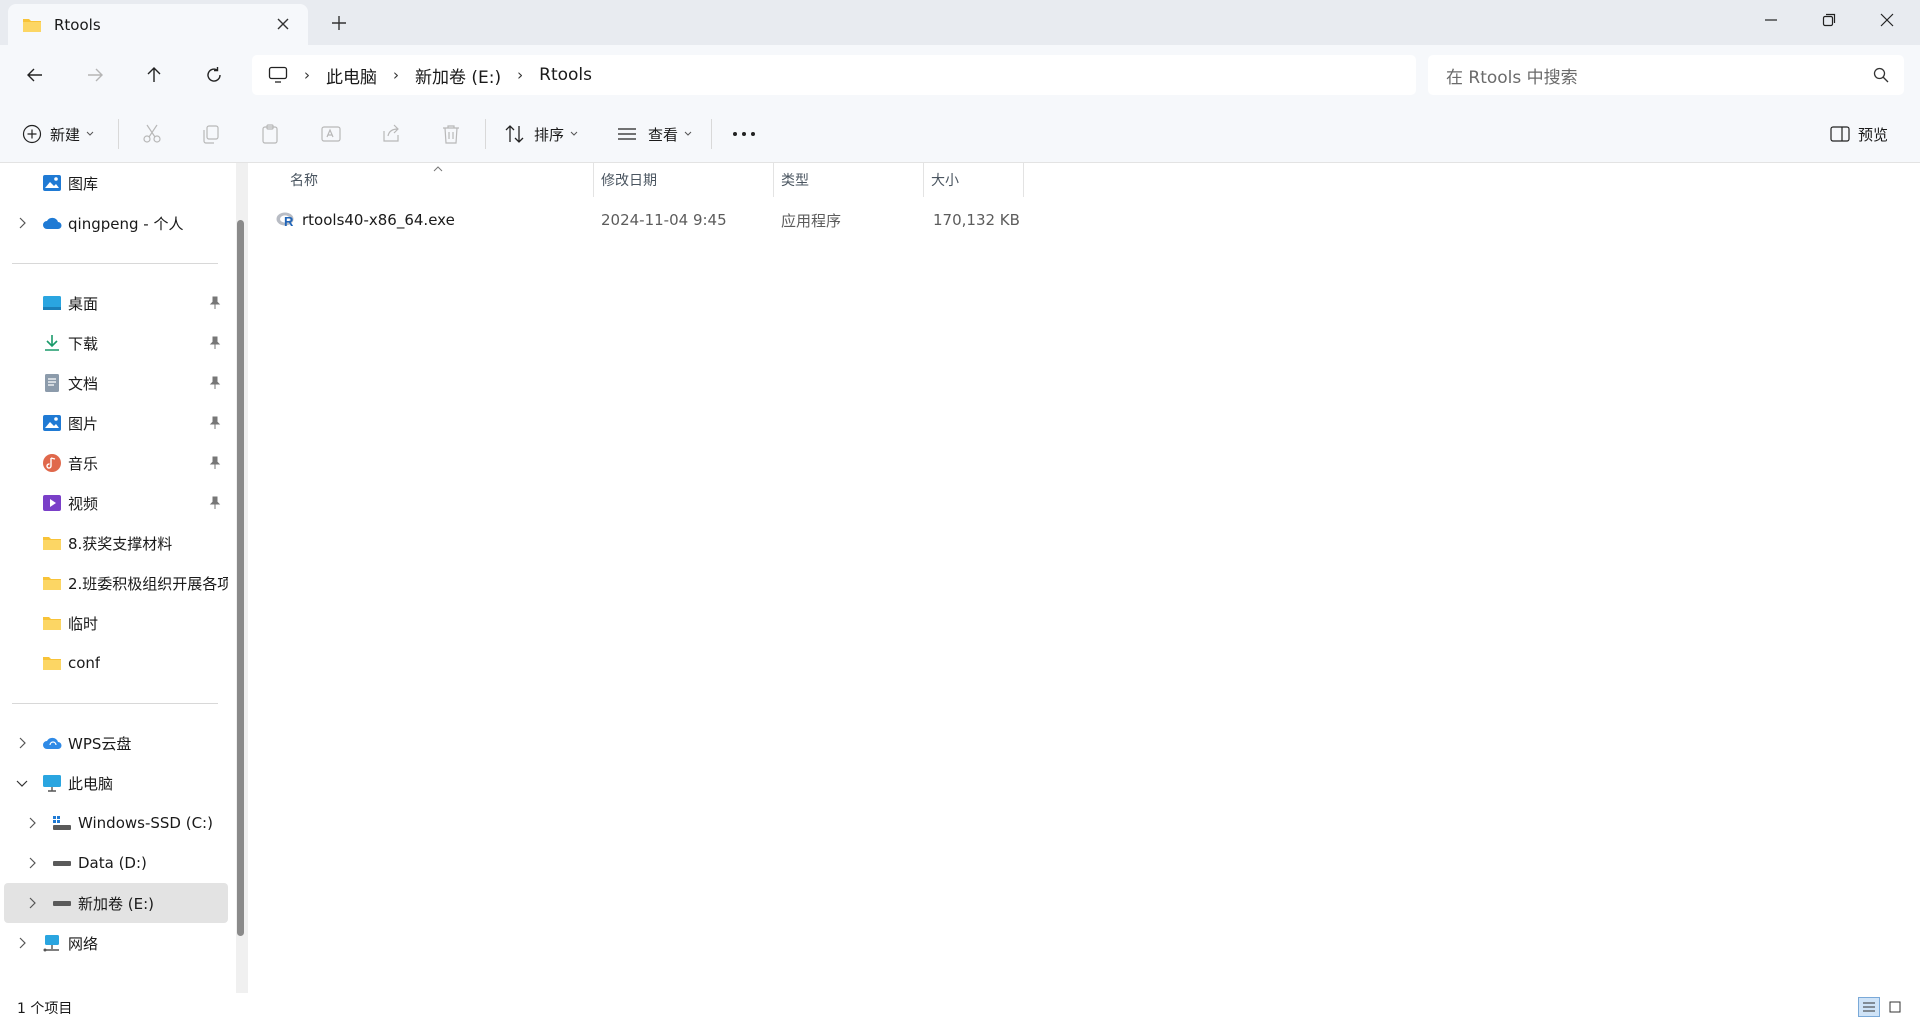 The height and width of the screenshot is (1022, 1920). What do you see at coordinates (654, 134) in the screenshot?
I see `view-button: 查看` at bounding box center [654, 134].